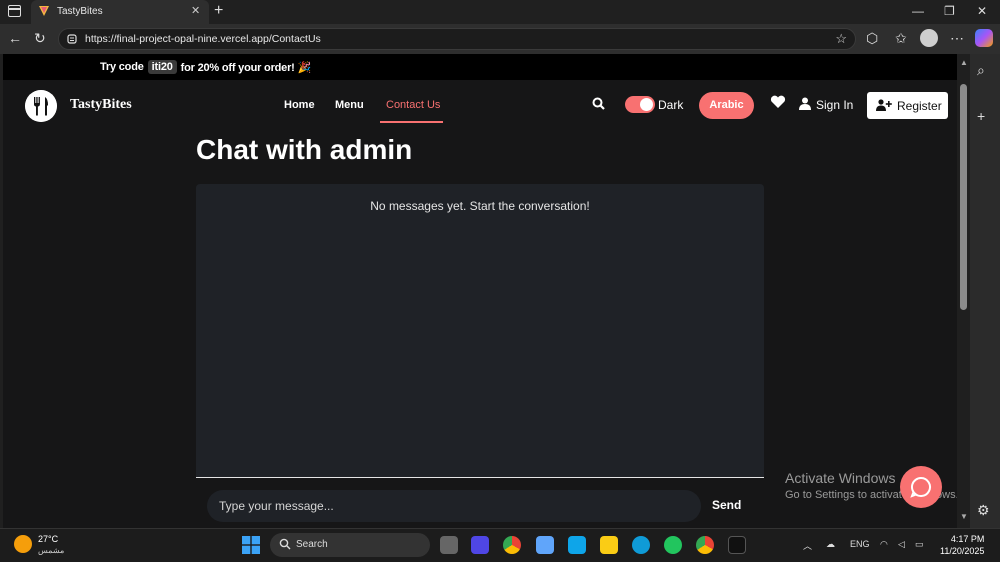  Describe the element at coordinates (23, 544) in the screenshot. I see `weather-sun-icon` at that location.